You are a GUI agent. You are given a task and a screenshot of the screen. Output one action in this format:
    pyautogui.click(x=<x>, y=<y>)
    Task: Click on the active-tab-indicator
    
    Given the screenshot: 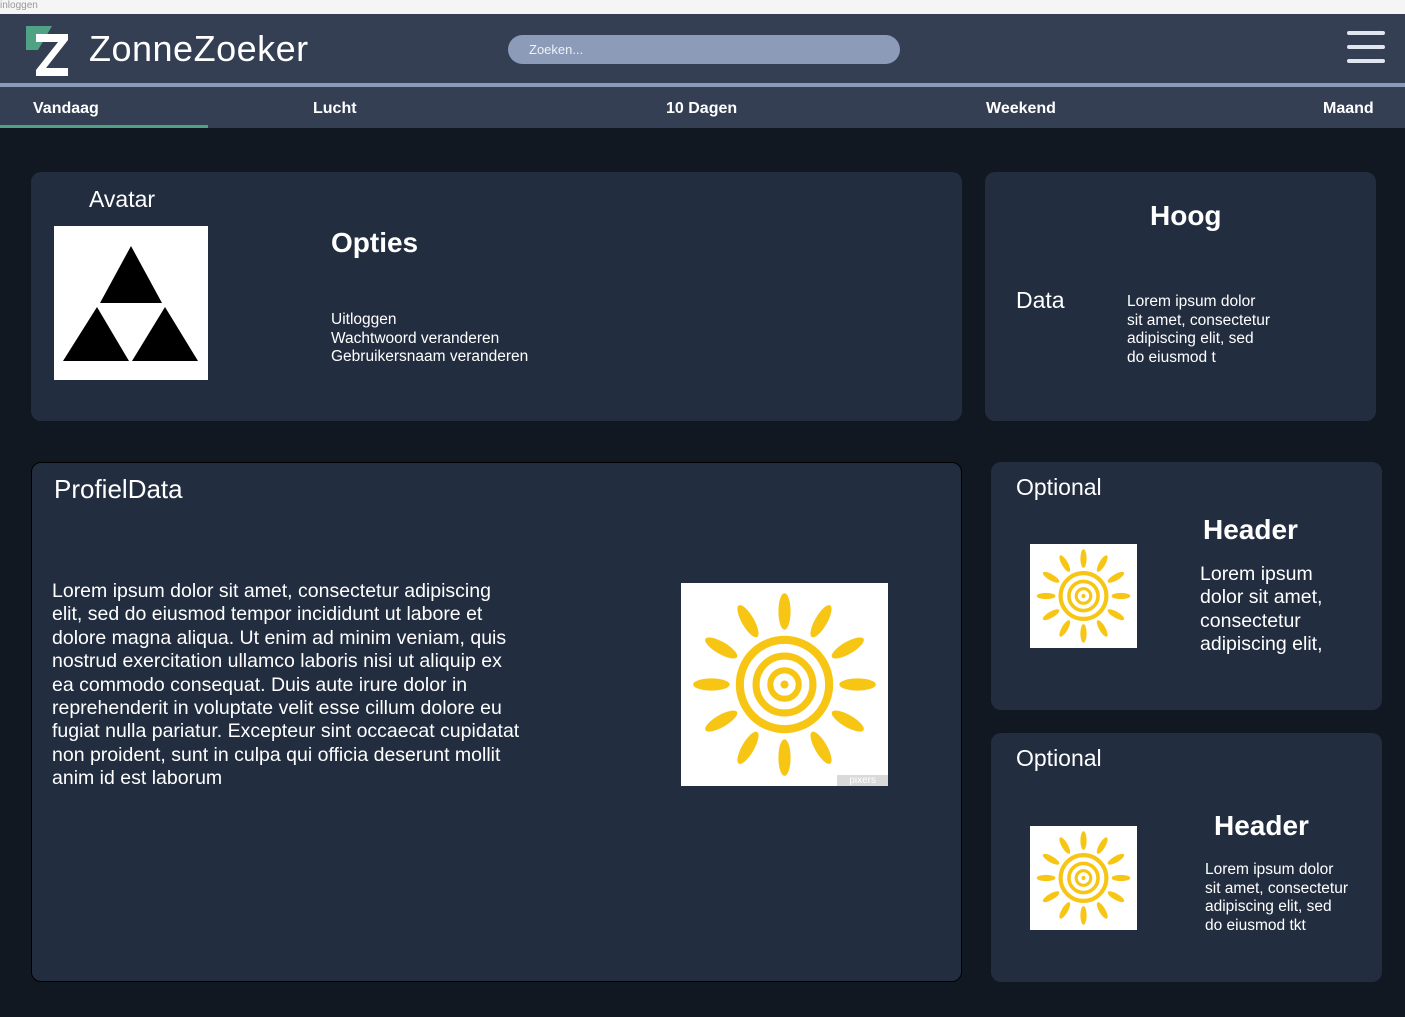 What is the action you would take?
    pyautogui.click(x=104, y=126)
    